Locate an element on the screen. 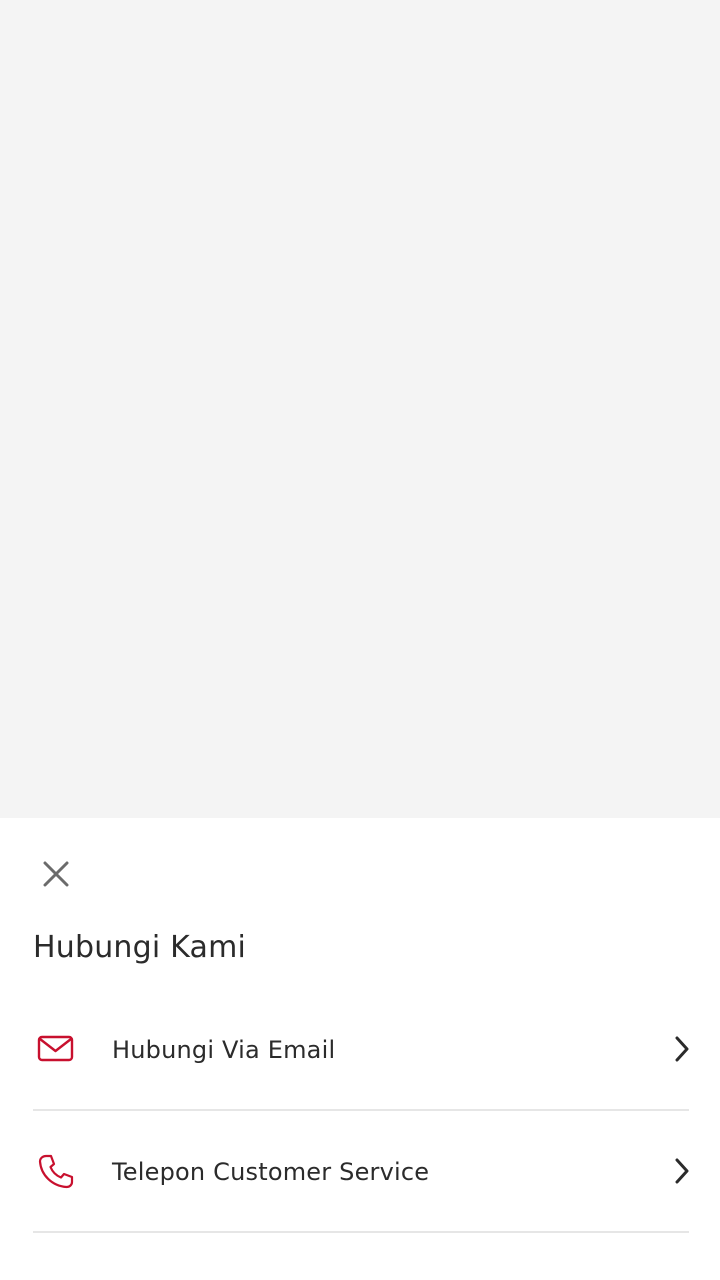 This screenshot has height=1280, width=720. contact-option-phone: Telepon Customer Service is located at coordinates (361, 1171).